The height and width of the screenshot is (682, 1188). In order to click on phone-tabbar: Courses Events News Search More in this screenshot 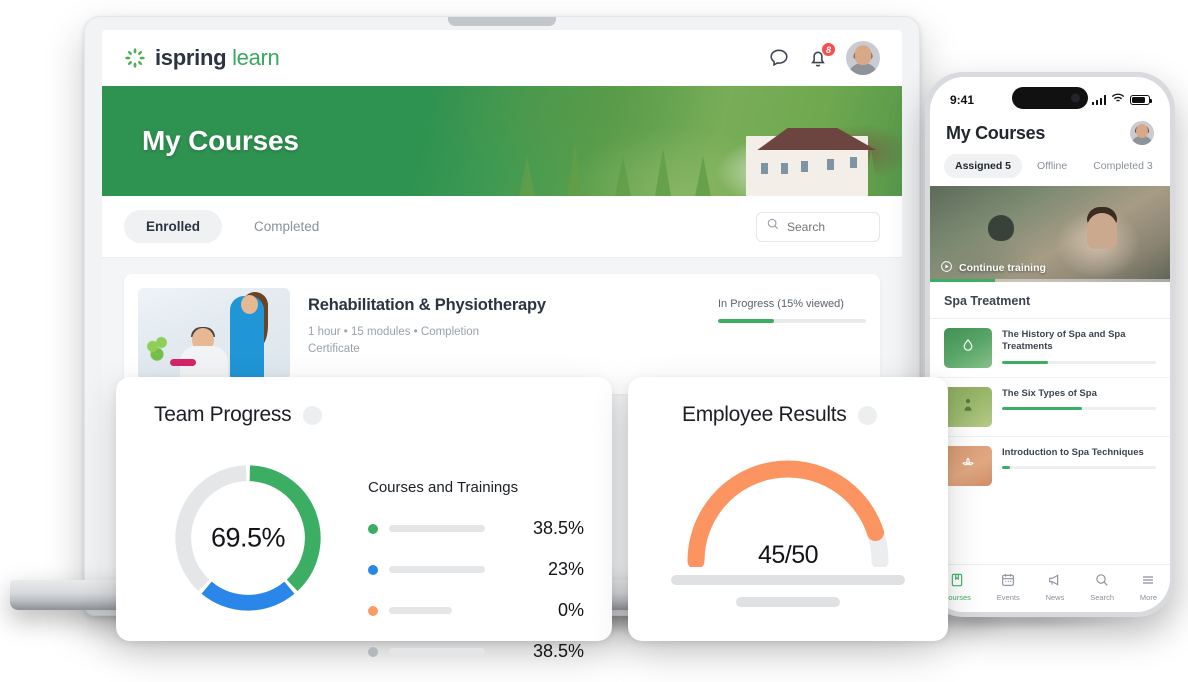, I will do `click(1050, 588)`.